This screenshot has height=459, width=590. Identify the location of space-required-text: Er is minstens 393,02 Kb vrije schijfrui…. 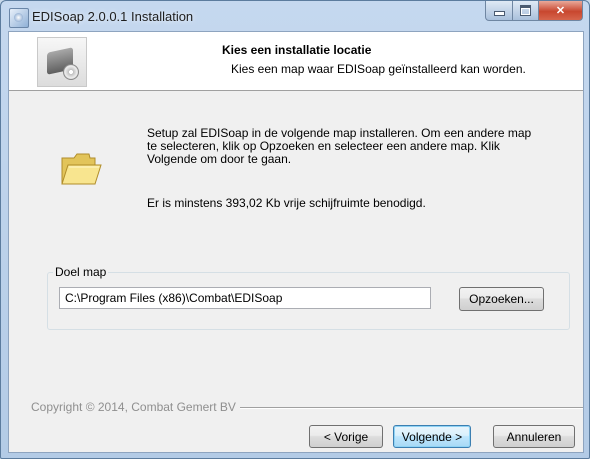
(286, 203).